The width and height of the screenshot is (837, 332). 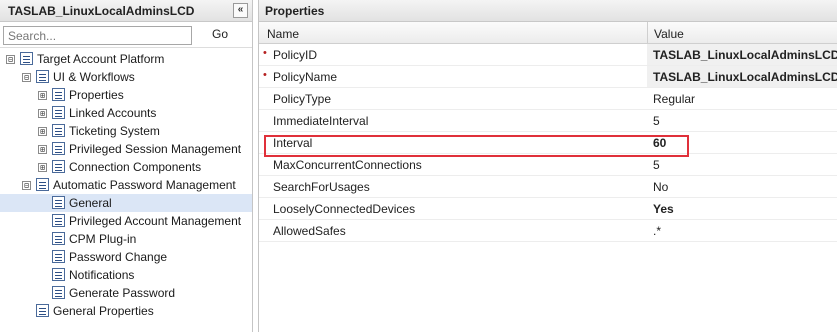 I want to click on tree-node-label: Ticketing System, so click(x=114, y=131).